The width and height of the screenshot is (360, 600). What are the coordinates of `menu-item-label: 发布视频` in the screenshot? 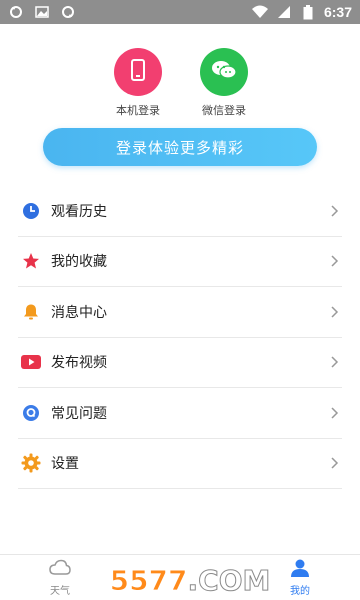 It's located at (79, 363).